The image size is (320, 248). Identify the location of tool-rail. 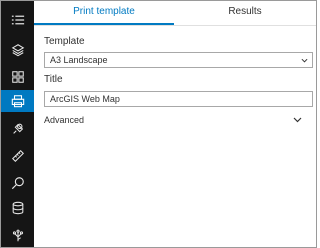
(17, 124).